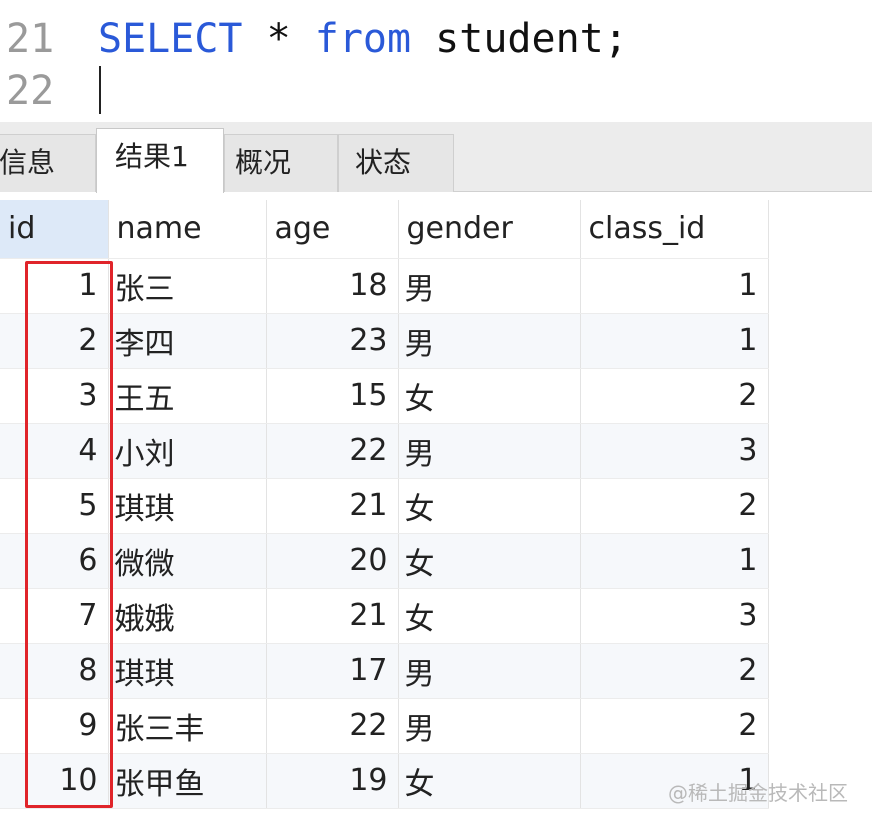 The width and height of the screenshot is (872, 828). What do you see at coordinates (187, 616) in the screenshot?
I see `cell-name: 娥娥` at bounding box center [187, 616].